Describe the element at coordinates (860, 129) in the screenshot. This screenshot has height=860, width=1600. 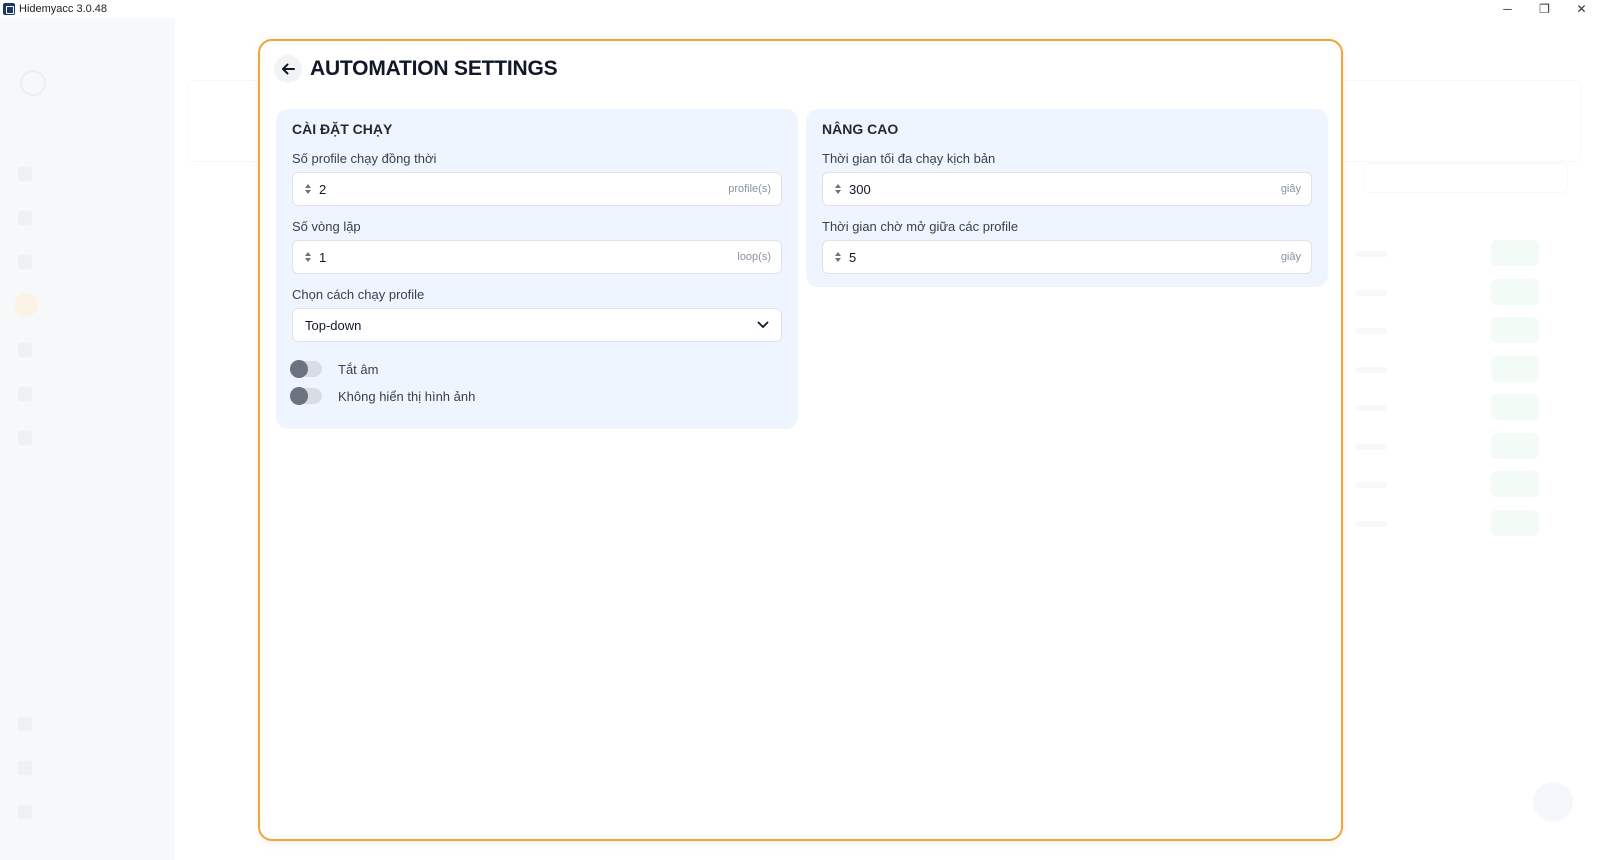
I see `advanced-heading: NÂNG CAO` at that location.